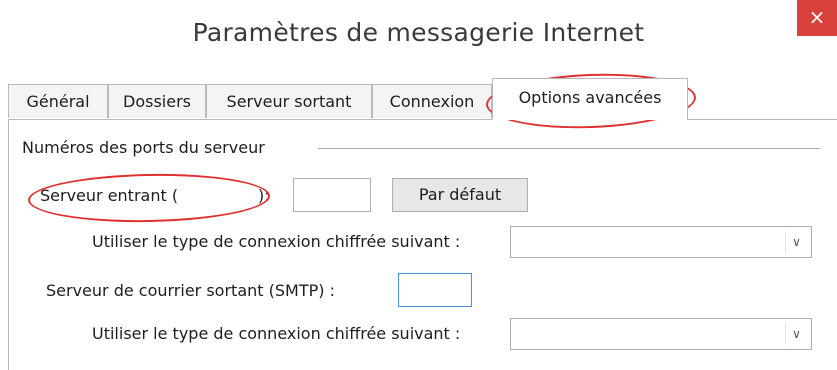 The image size is (837, 370). Describe the element at coordinates (460, 195) in the screenshot. I see `default-button: Par défaut` at that location.